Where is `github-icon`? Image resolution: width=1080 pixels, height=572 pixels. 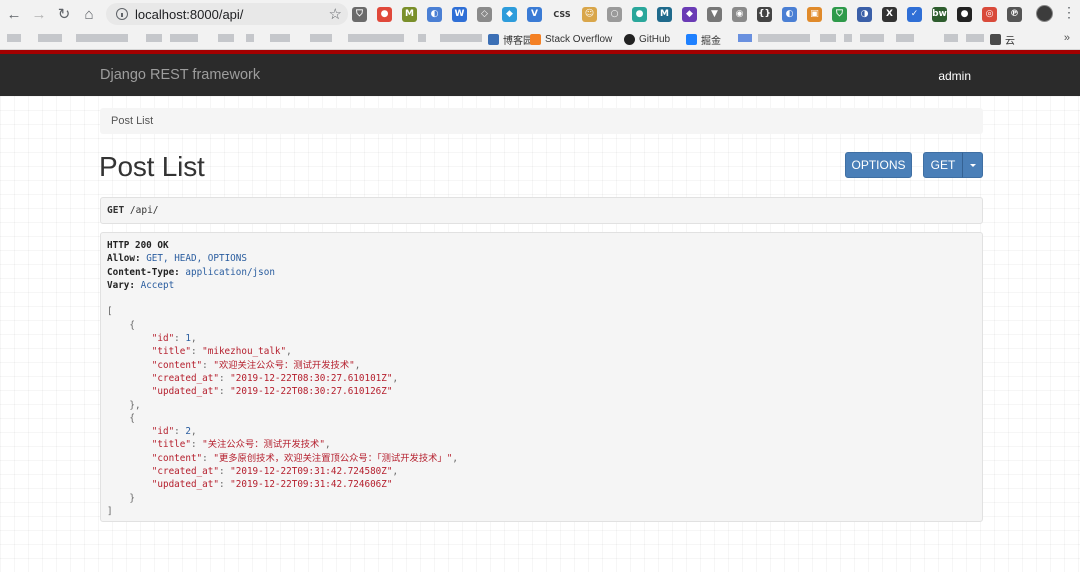
github-icon is located at coordinates (629, 39).